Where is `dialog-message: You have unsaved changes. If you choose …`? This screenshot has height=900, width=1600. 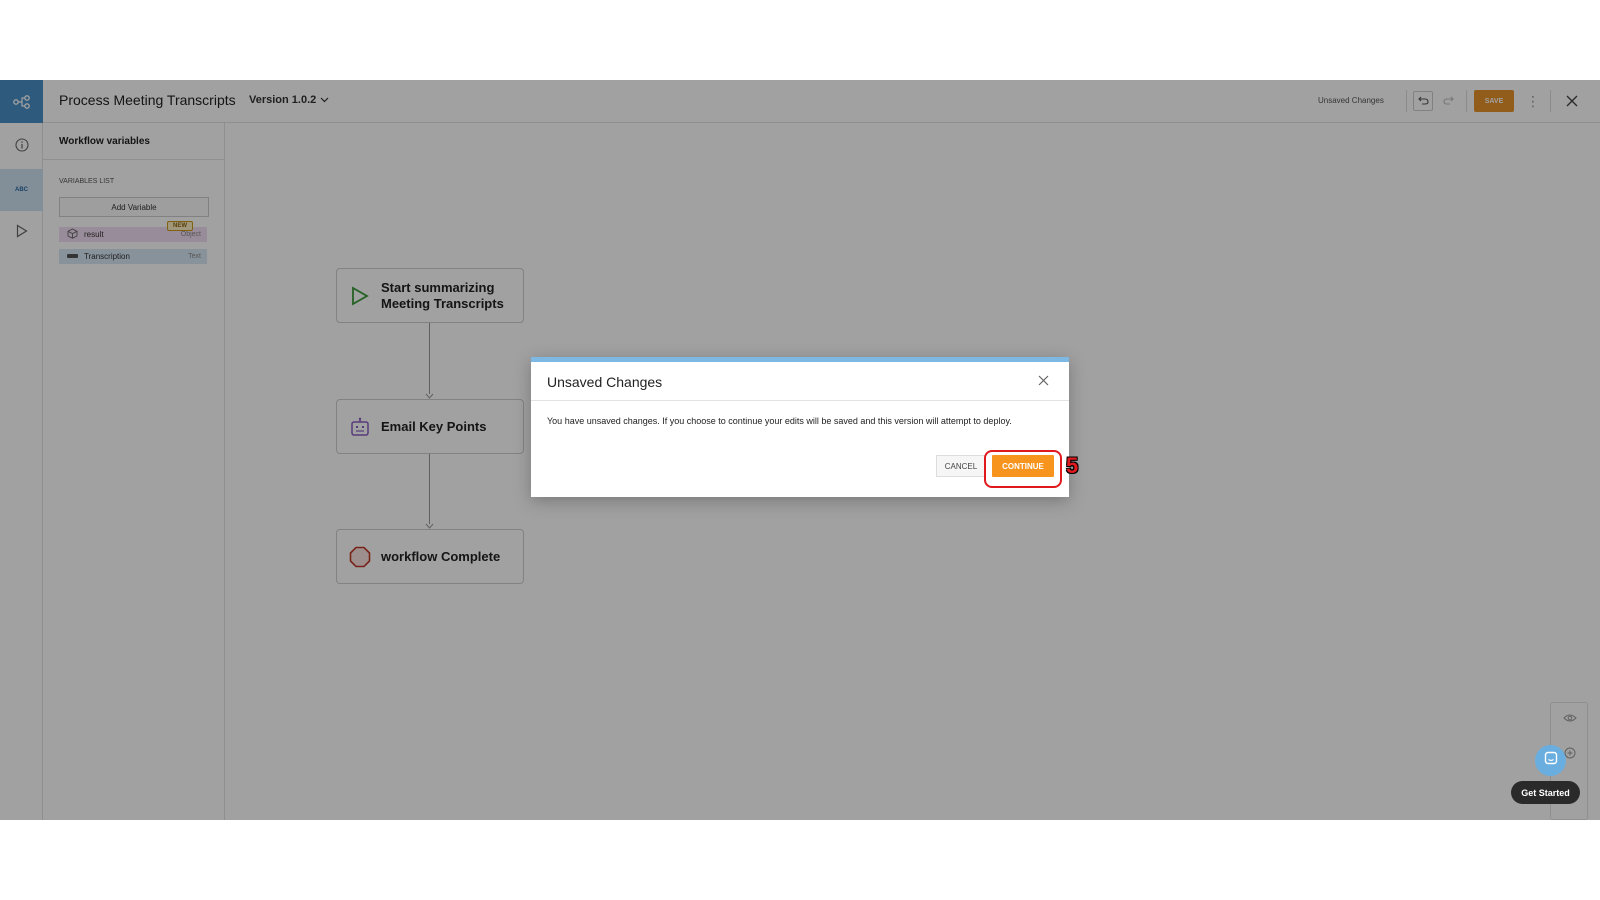 dialog-message: You have unsaved changes. If you choose … is located at coordinates (779, 421).